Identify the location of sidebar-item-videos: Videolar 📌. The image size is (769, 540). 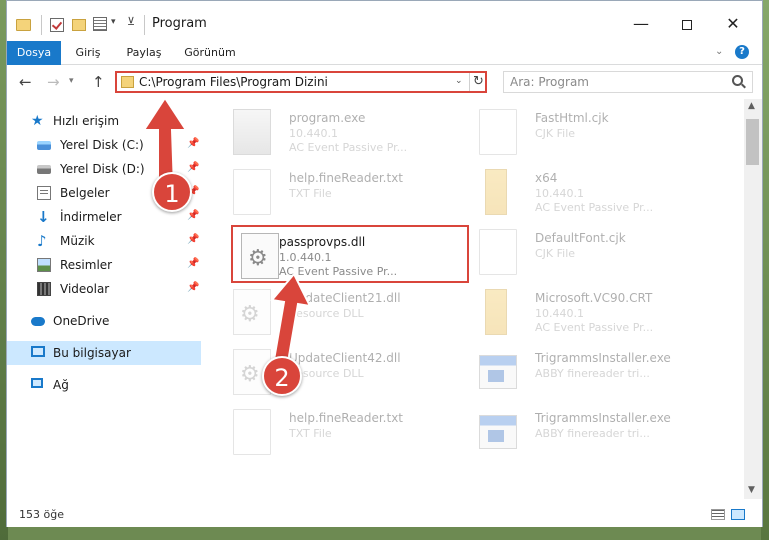
(104, 289).